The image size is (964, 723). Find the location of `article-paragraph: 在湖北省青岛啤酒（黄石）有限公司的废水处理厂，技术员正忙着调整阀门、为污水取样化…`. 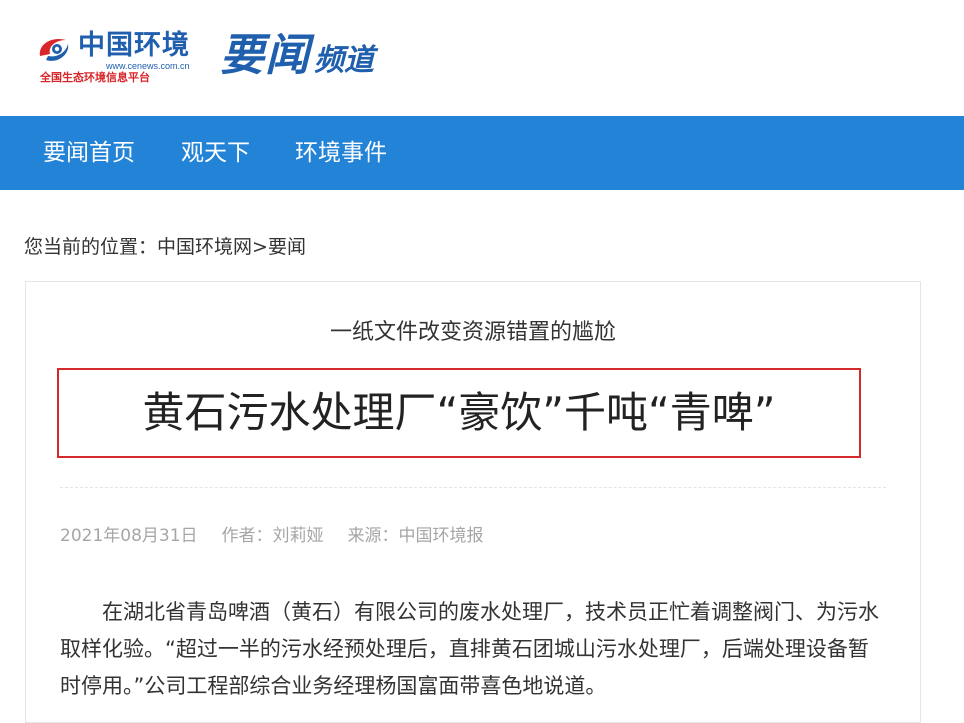

article-paragraph: 在湖北省青岛啤酒（黄石）有限公司的废水处理厂，技术员正忙着调整阀门、为污水取样化… is located at coordinates (469, 649).